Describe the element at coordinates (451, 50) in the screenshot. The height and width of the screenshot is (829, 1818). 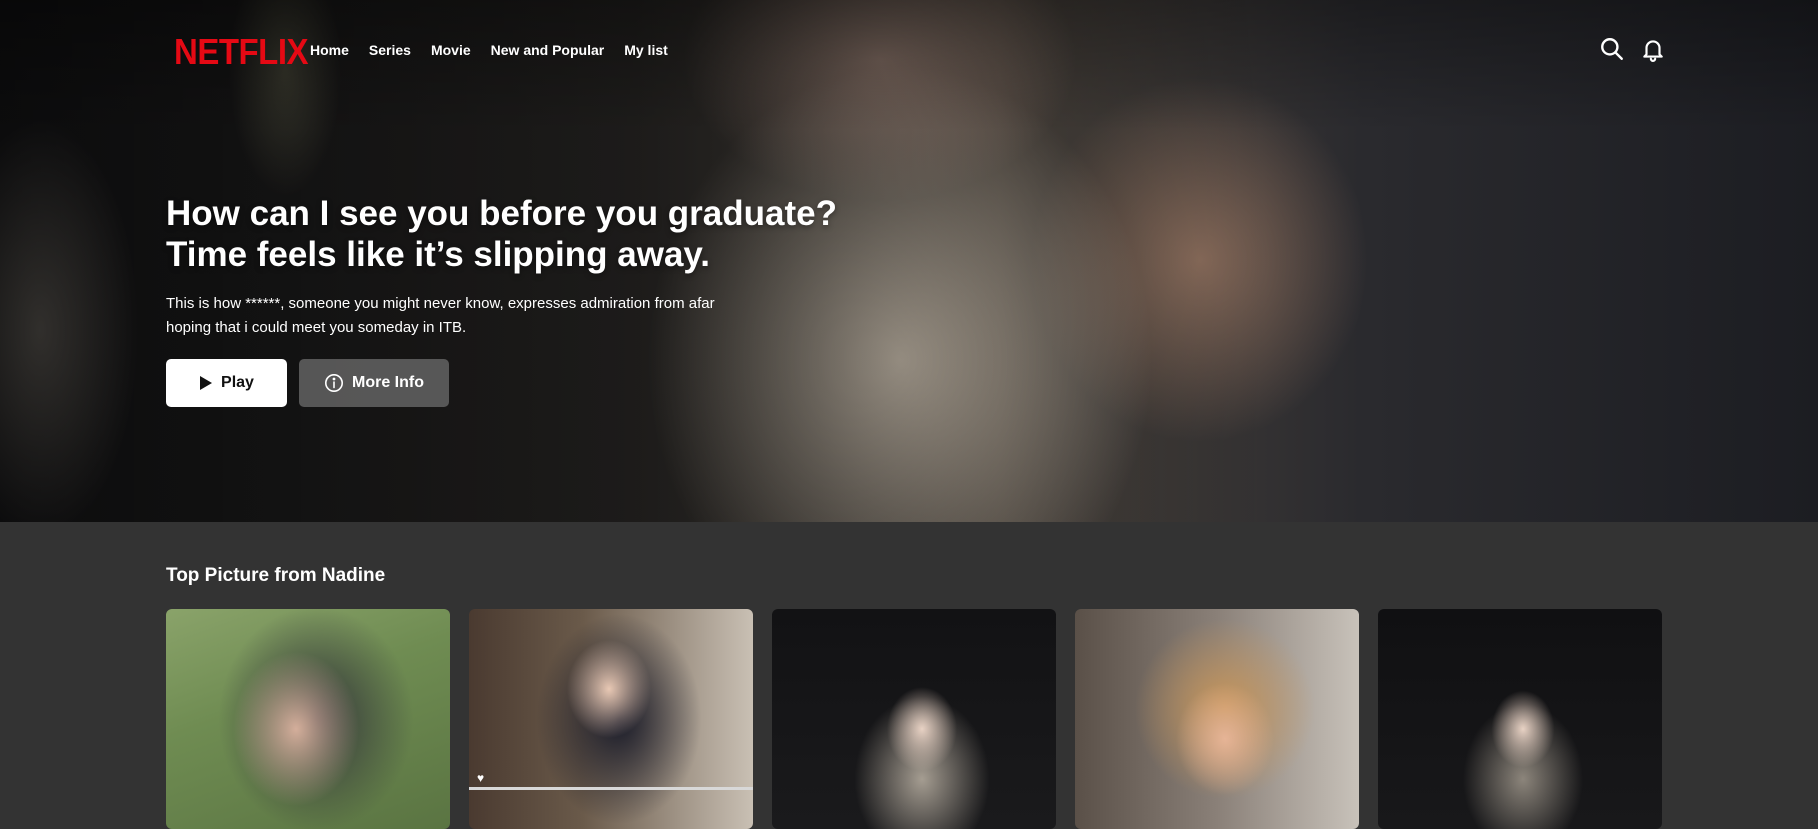
I see `nav-item-movie: Movie` at that location.